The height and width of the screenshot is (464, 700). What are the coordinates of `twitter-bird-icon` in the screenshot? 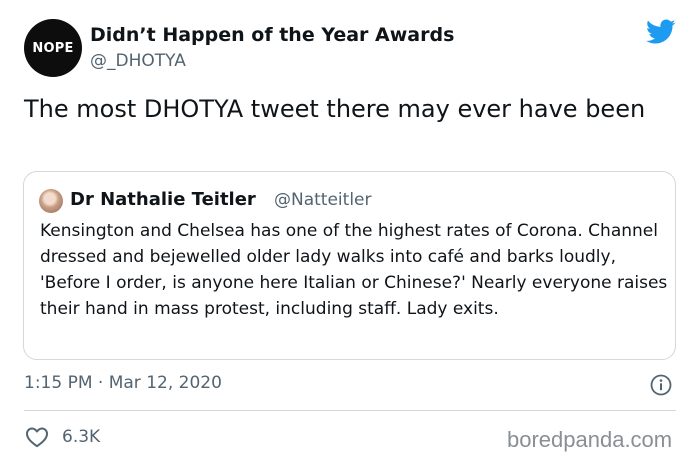 It's located at (661, 32).